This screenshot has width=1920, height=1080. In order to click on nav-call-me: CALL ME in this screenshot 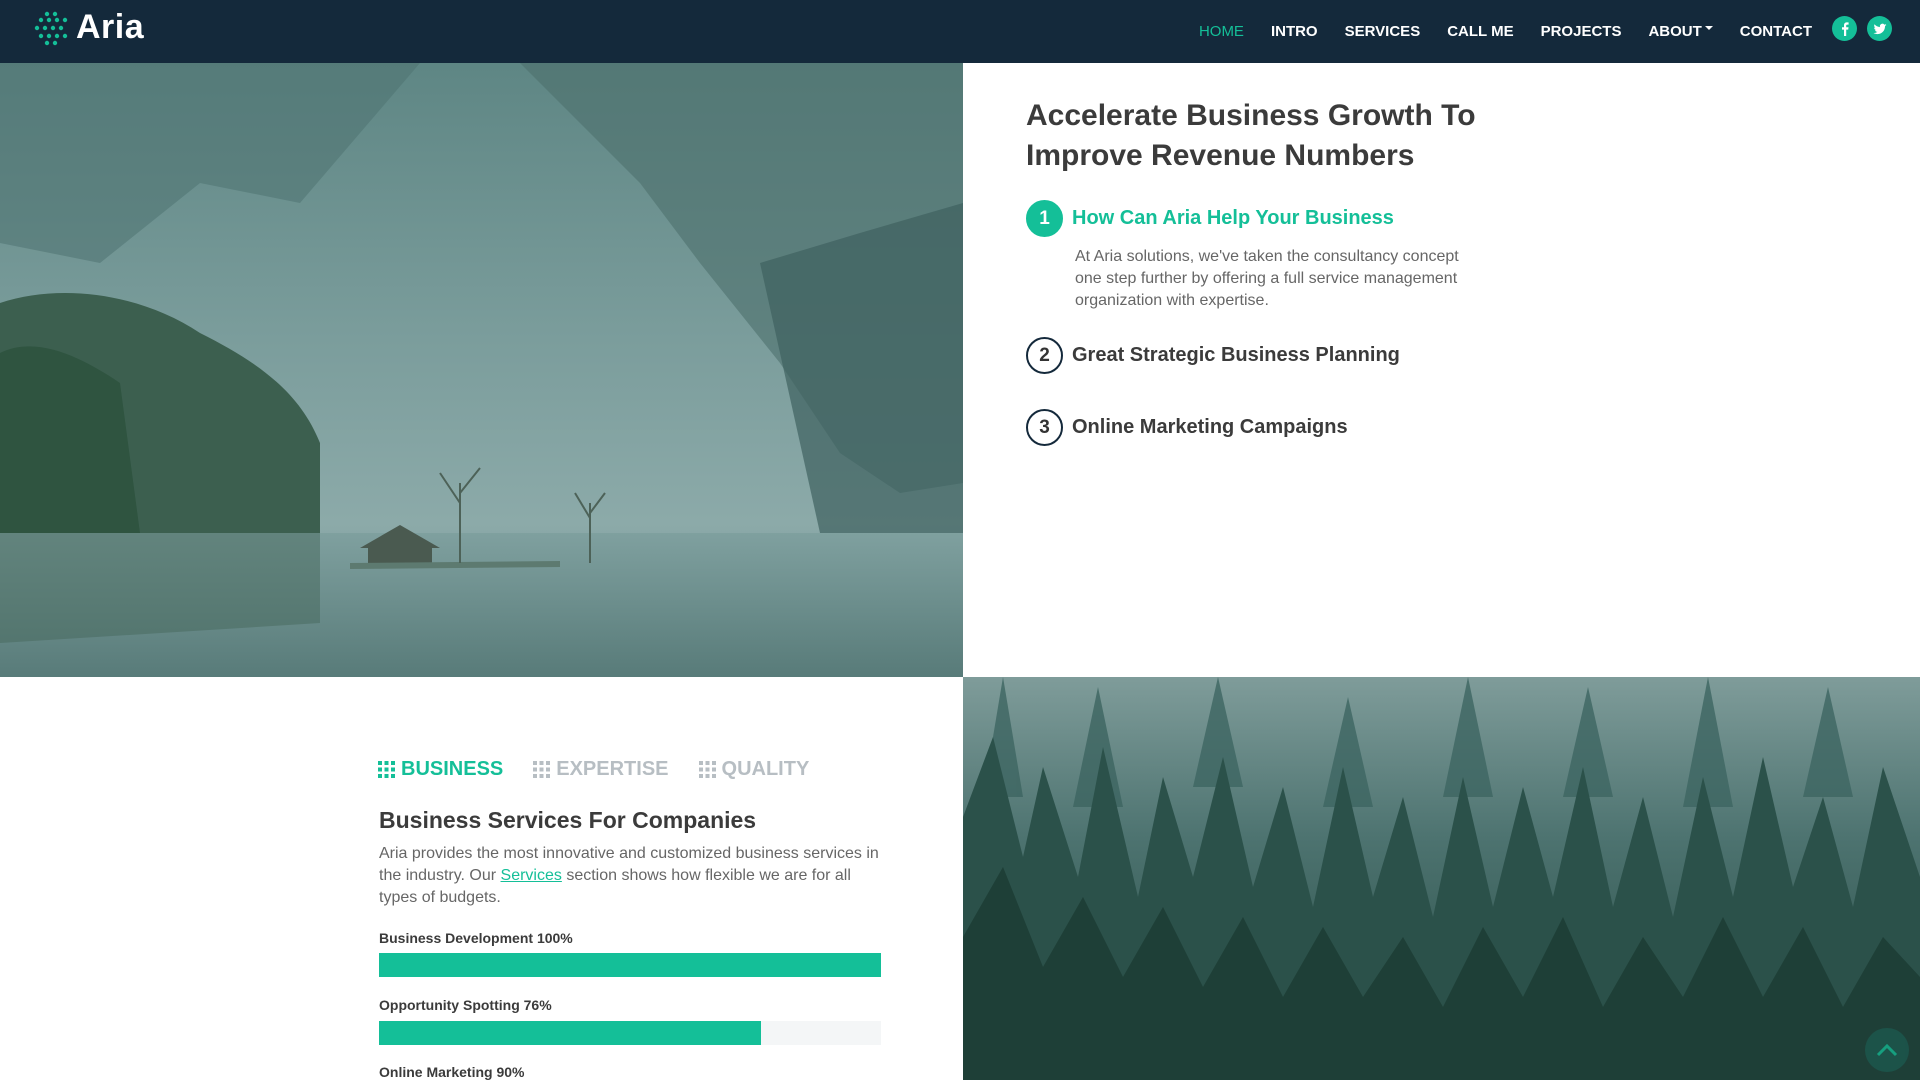, I will do `click(1480, 31)`.